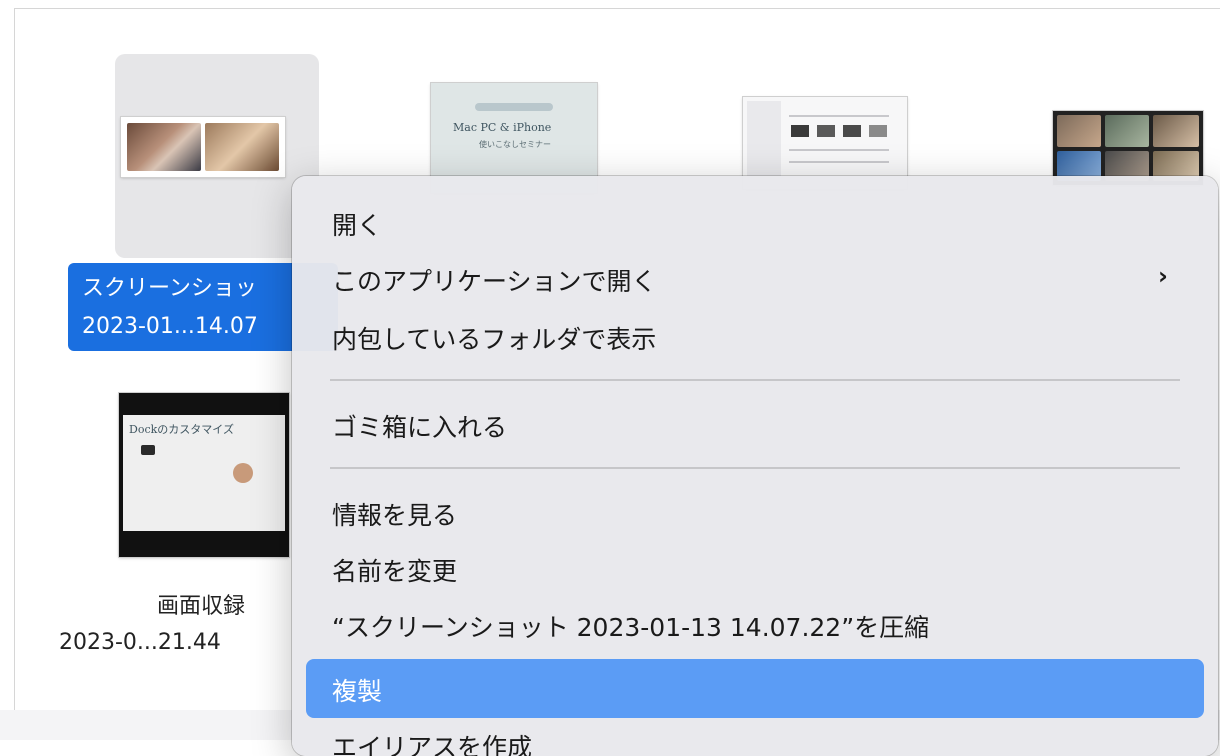 The width and height of the screenshot is (1220, 756). I want to click on chevron-right-icon: ›, so click(1163, 276).